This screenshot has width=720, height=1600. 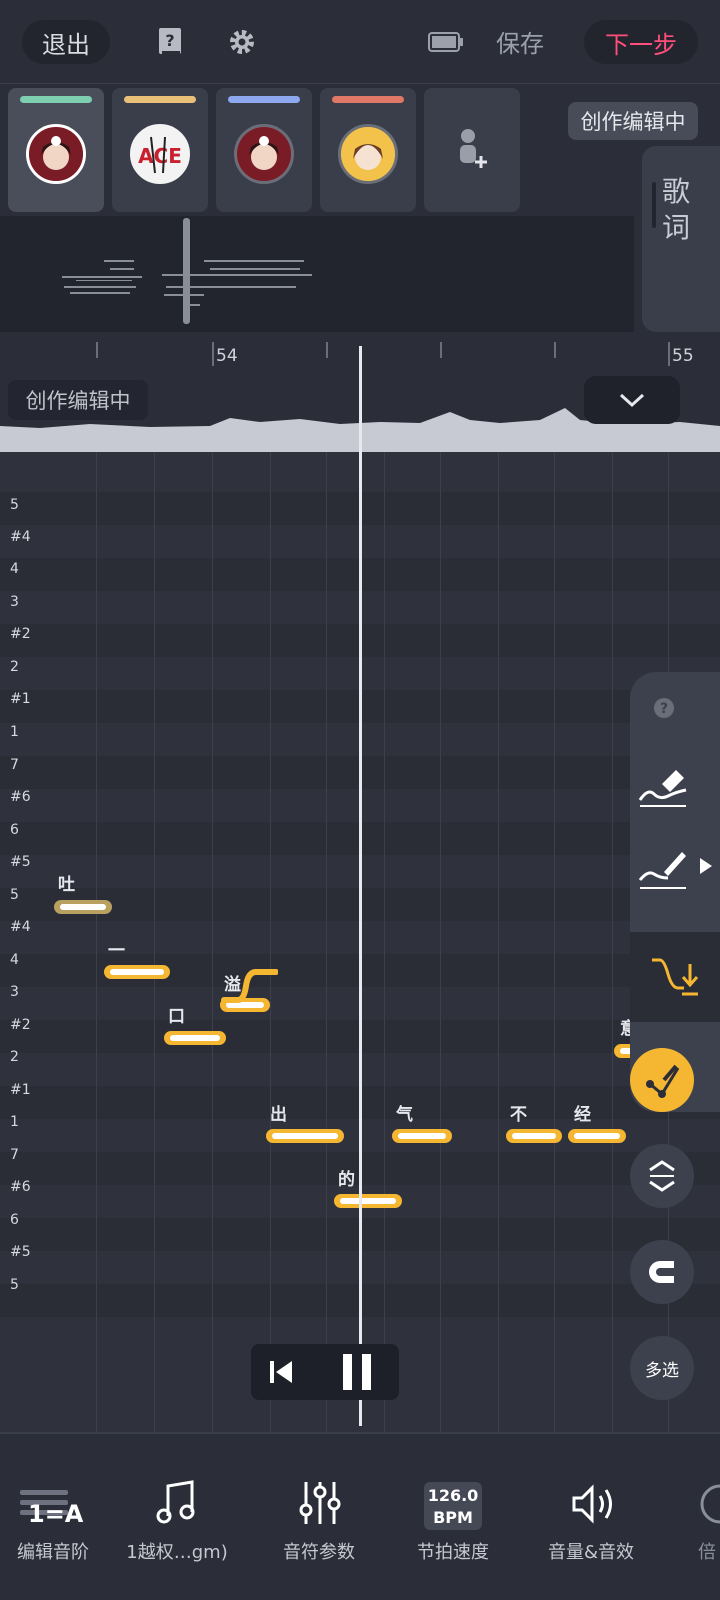 I want to click on battery-icon, so click(x=446, y=42).